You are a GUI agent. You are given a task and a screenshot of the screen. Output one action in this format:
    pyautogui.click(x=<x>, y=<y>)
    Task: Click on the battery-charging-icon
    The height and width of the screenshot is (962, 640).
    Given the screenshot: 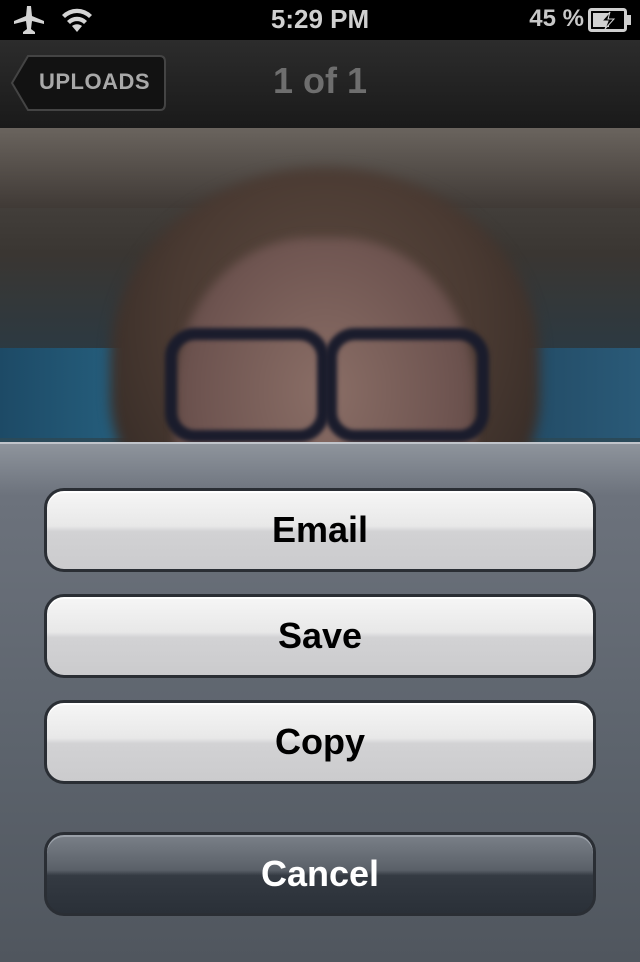 What is the action you would take?
    pyautogui.click(x=610, y=22)
    